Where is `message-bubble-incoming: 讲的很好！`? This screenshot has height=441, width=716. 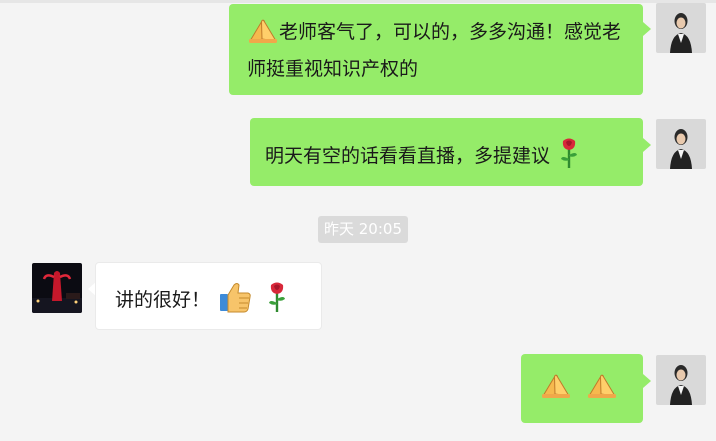
message-bubble-incoming: 讲的很好！ is located at coordinates (208, 296).